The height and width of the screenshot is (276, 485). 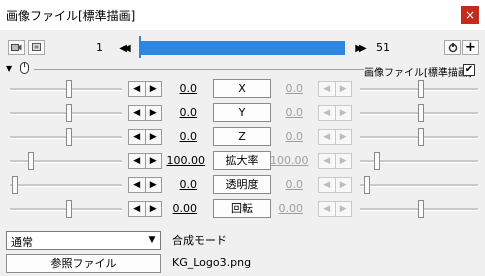 I want to click on param-button-y: Y, so click(x=242, y=112).